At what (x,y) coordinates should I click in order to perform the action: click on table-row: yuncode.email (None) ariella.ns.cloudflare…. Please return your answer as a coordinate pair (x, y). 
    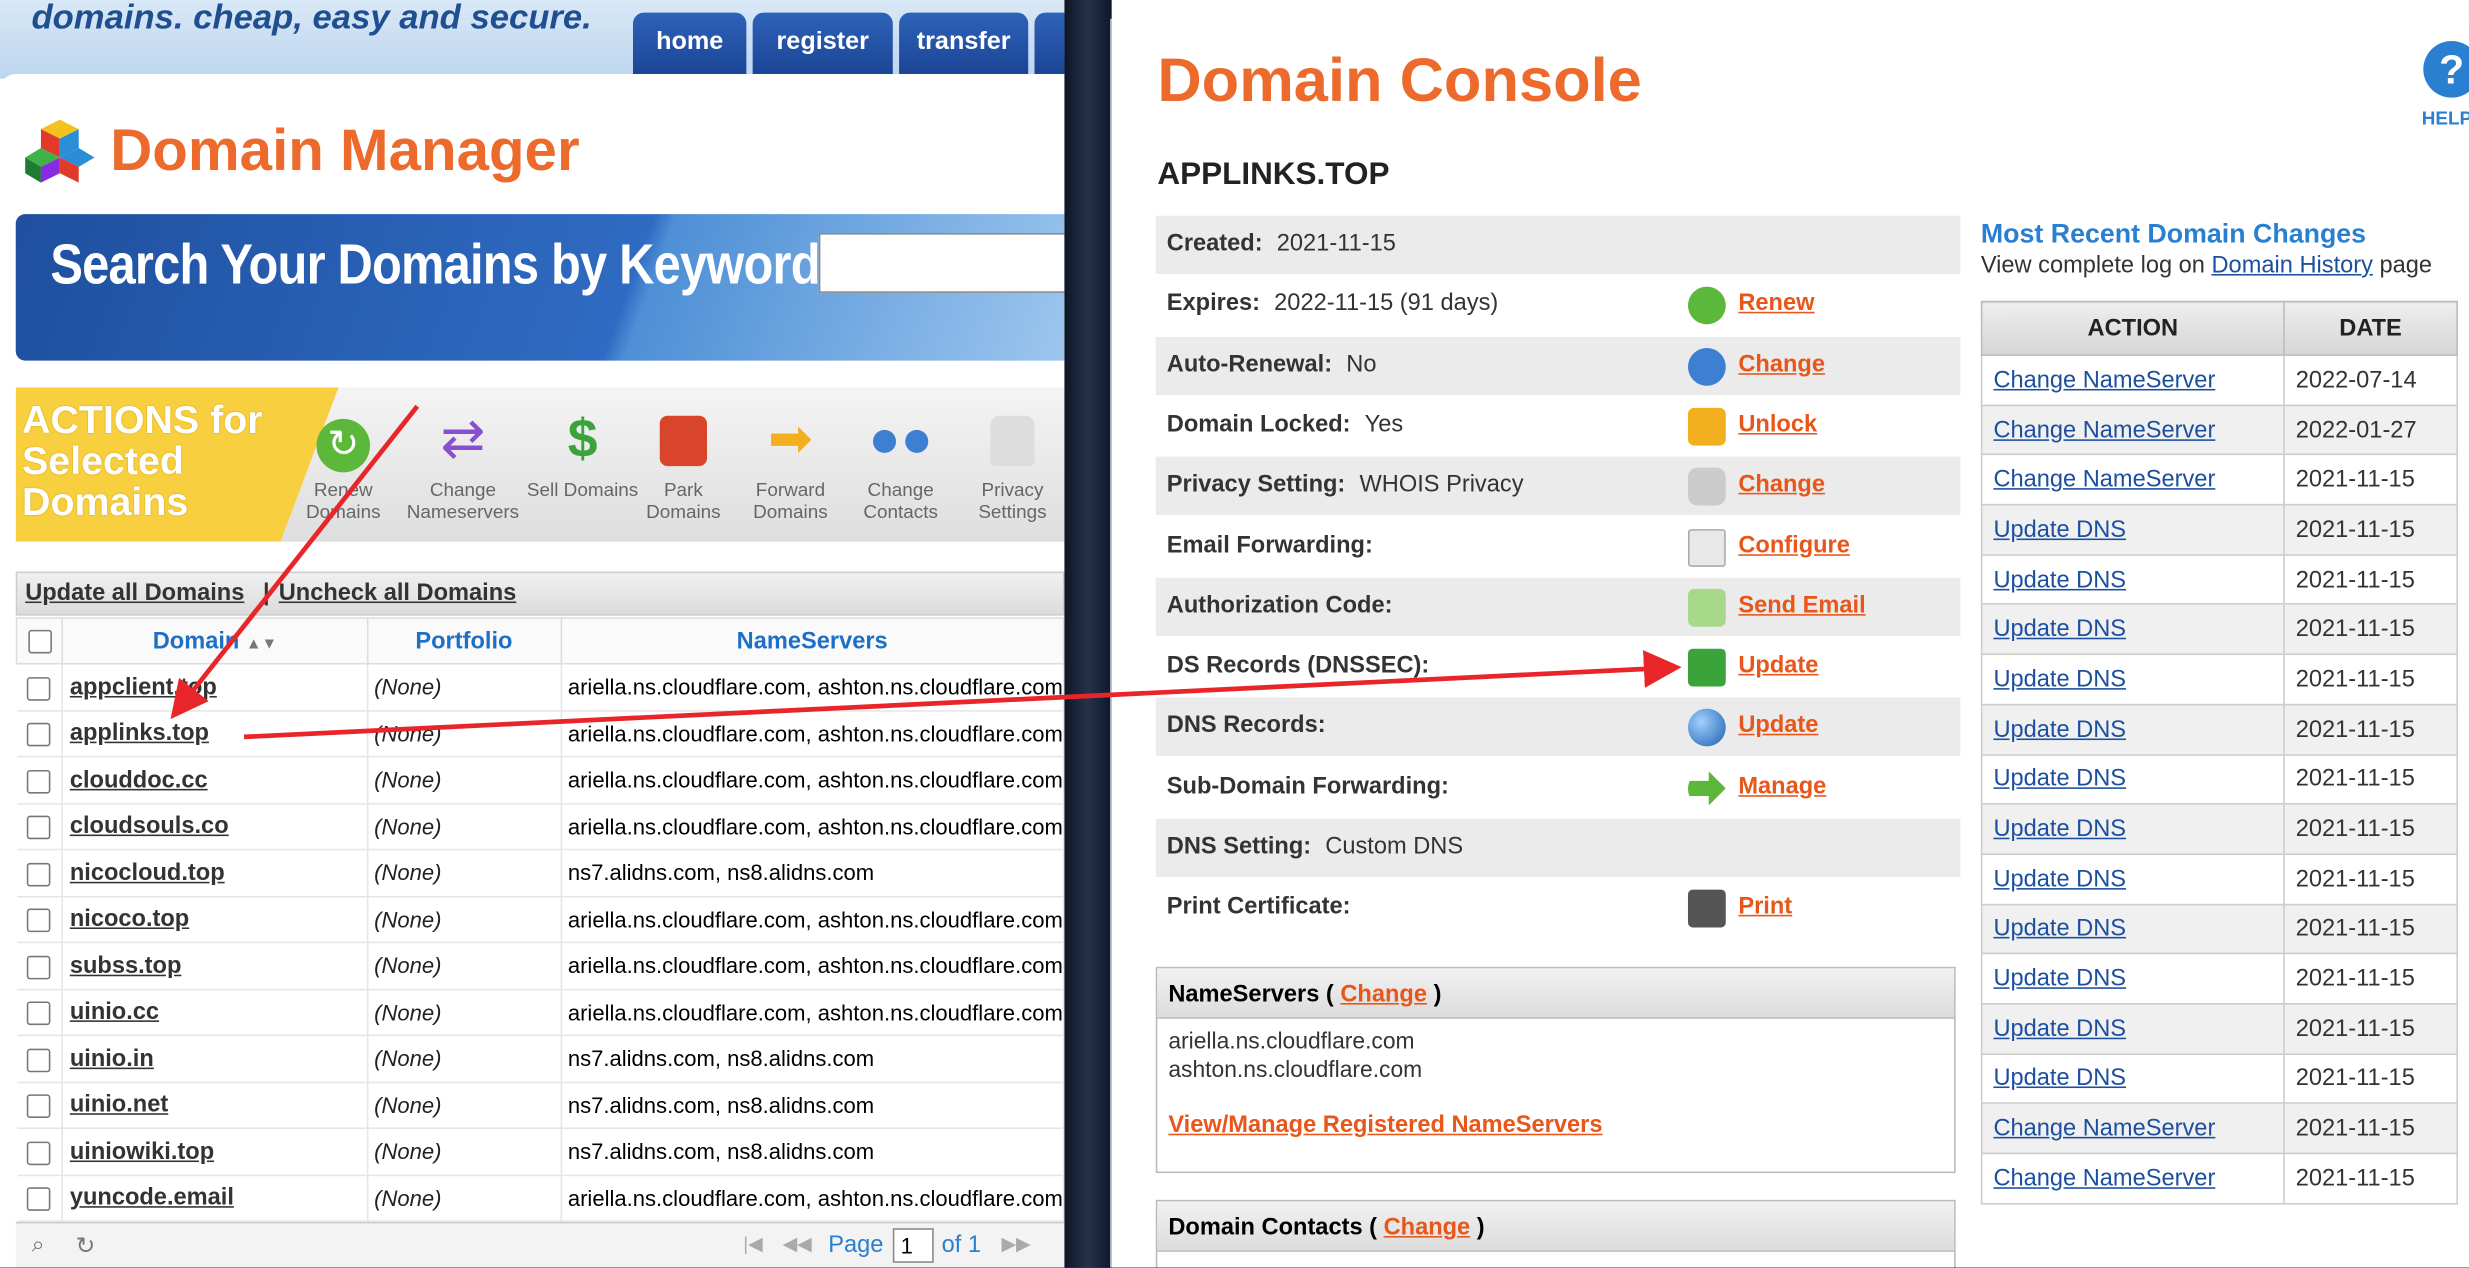
    Looking at the image, I should click on (540, 1198).